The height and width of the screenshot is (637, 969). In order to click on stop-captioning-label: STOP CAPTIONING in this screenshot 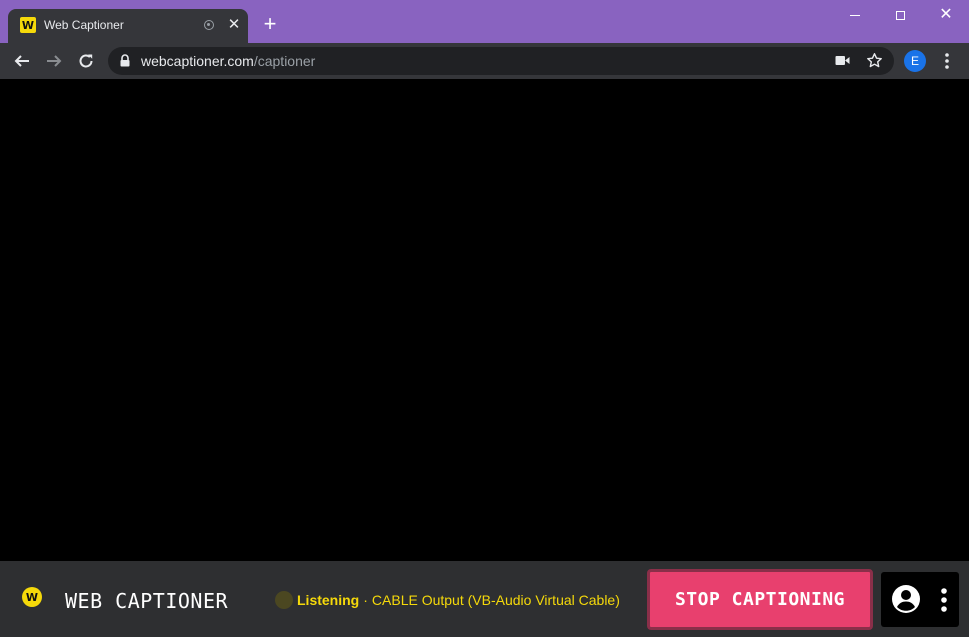, I will do `click(760, 599)`.